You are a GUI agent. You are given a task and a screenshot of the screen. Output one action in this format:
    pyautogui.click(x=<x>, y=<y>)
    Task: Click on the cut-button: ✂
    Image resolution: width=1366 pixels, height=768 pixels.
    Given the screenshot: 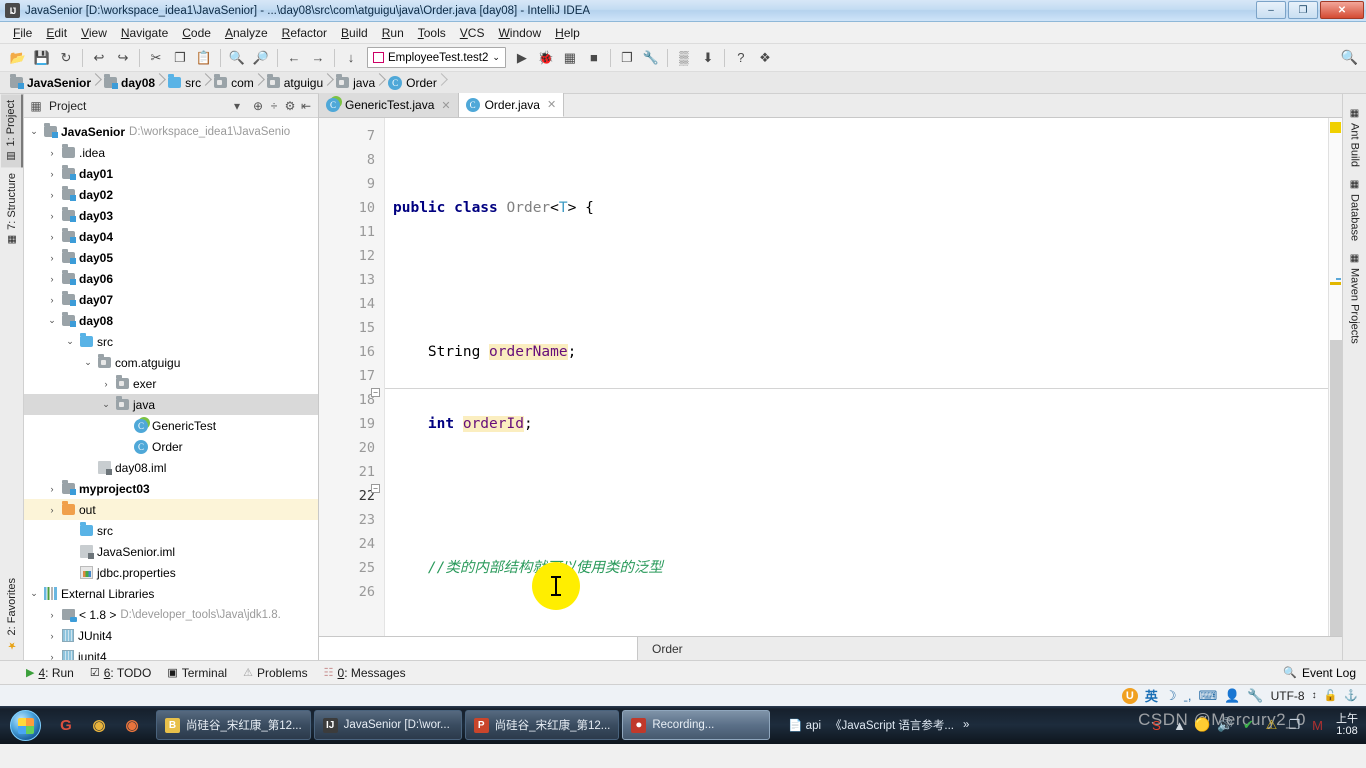 What is the action you would take?
    pyautogui.click(x=156, y=58)
    